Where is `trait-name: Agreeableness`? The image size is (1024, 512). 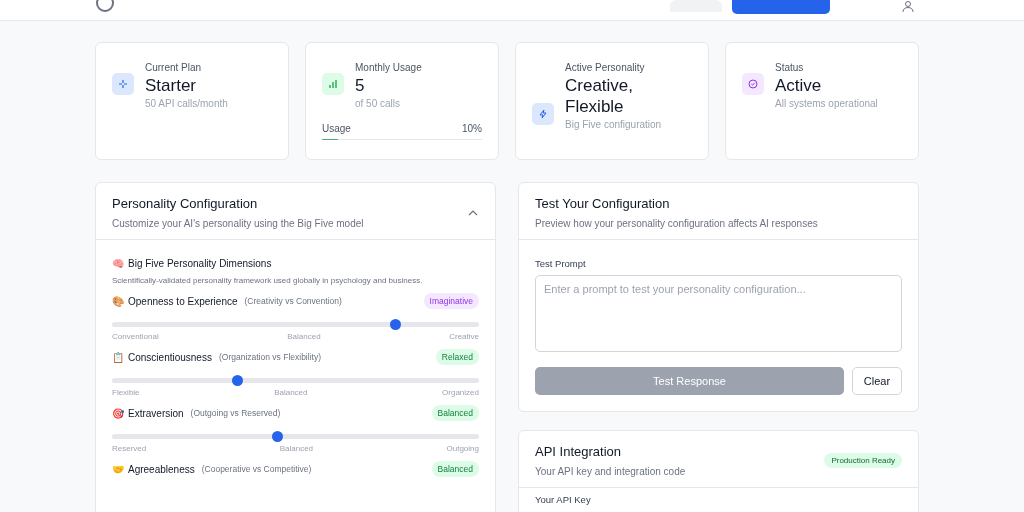
trait-name: Agreeableness is located at coordinates (161, 469).